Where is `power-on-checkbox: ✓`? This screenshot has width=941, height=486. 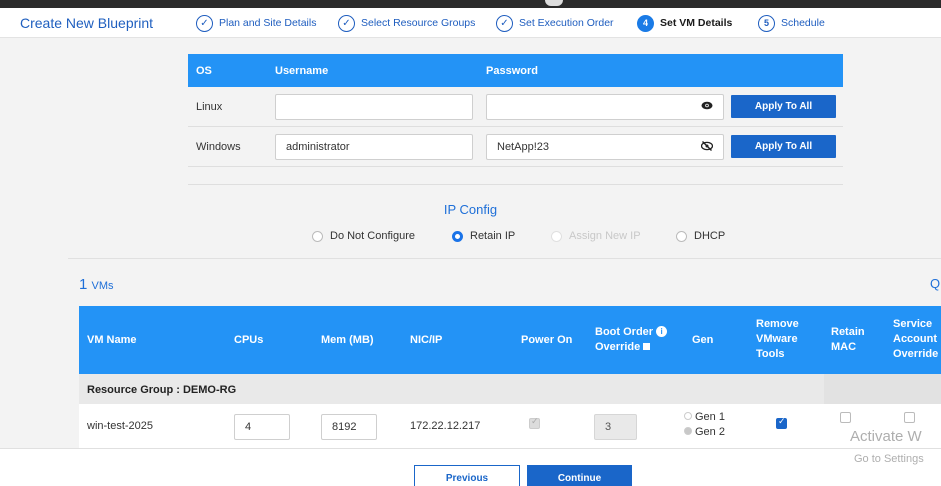 power-on-checkbox: ✓ is located at coordinates (534, 422).